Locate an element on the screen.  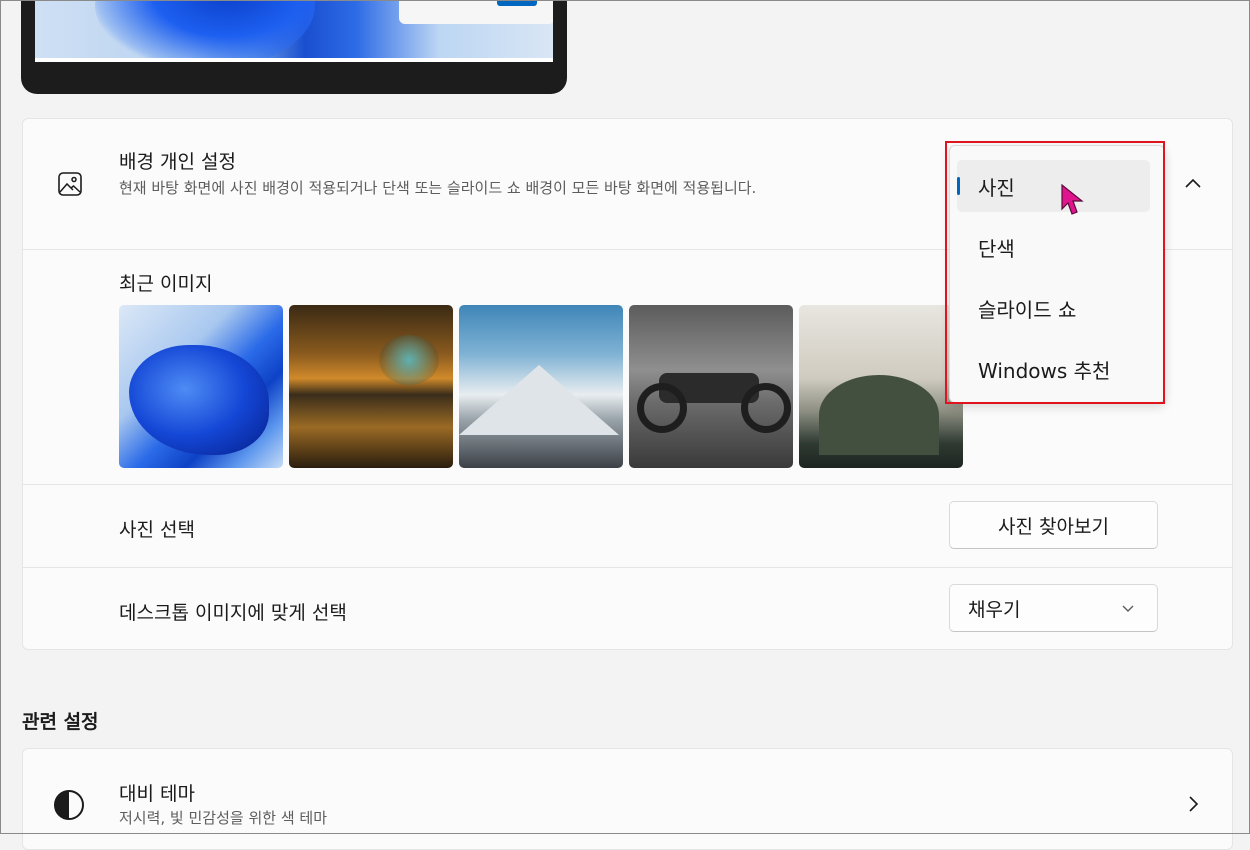
contrast-theme-card: 대비 테마 저시력, 빛 민감성을 위한 색 테마 is located at coordinates (627, 799).